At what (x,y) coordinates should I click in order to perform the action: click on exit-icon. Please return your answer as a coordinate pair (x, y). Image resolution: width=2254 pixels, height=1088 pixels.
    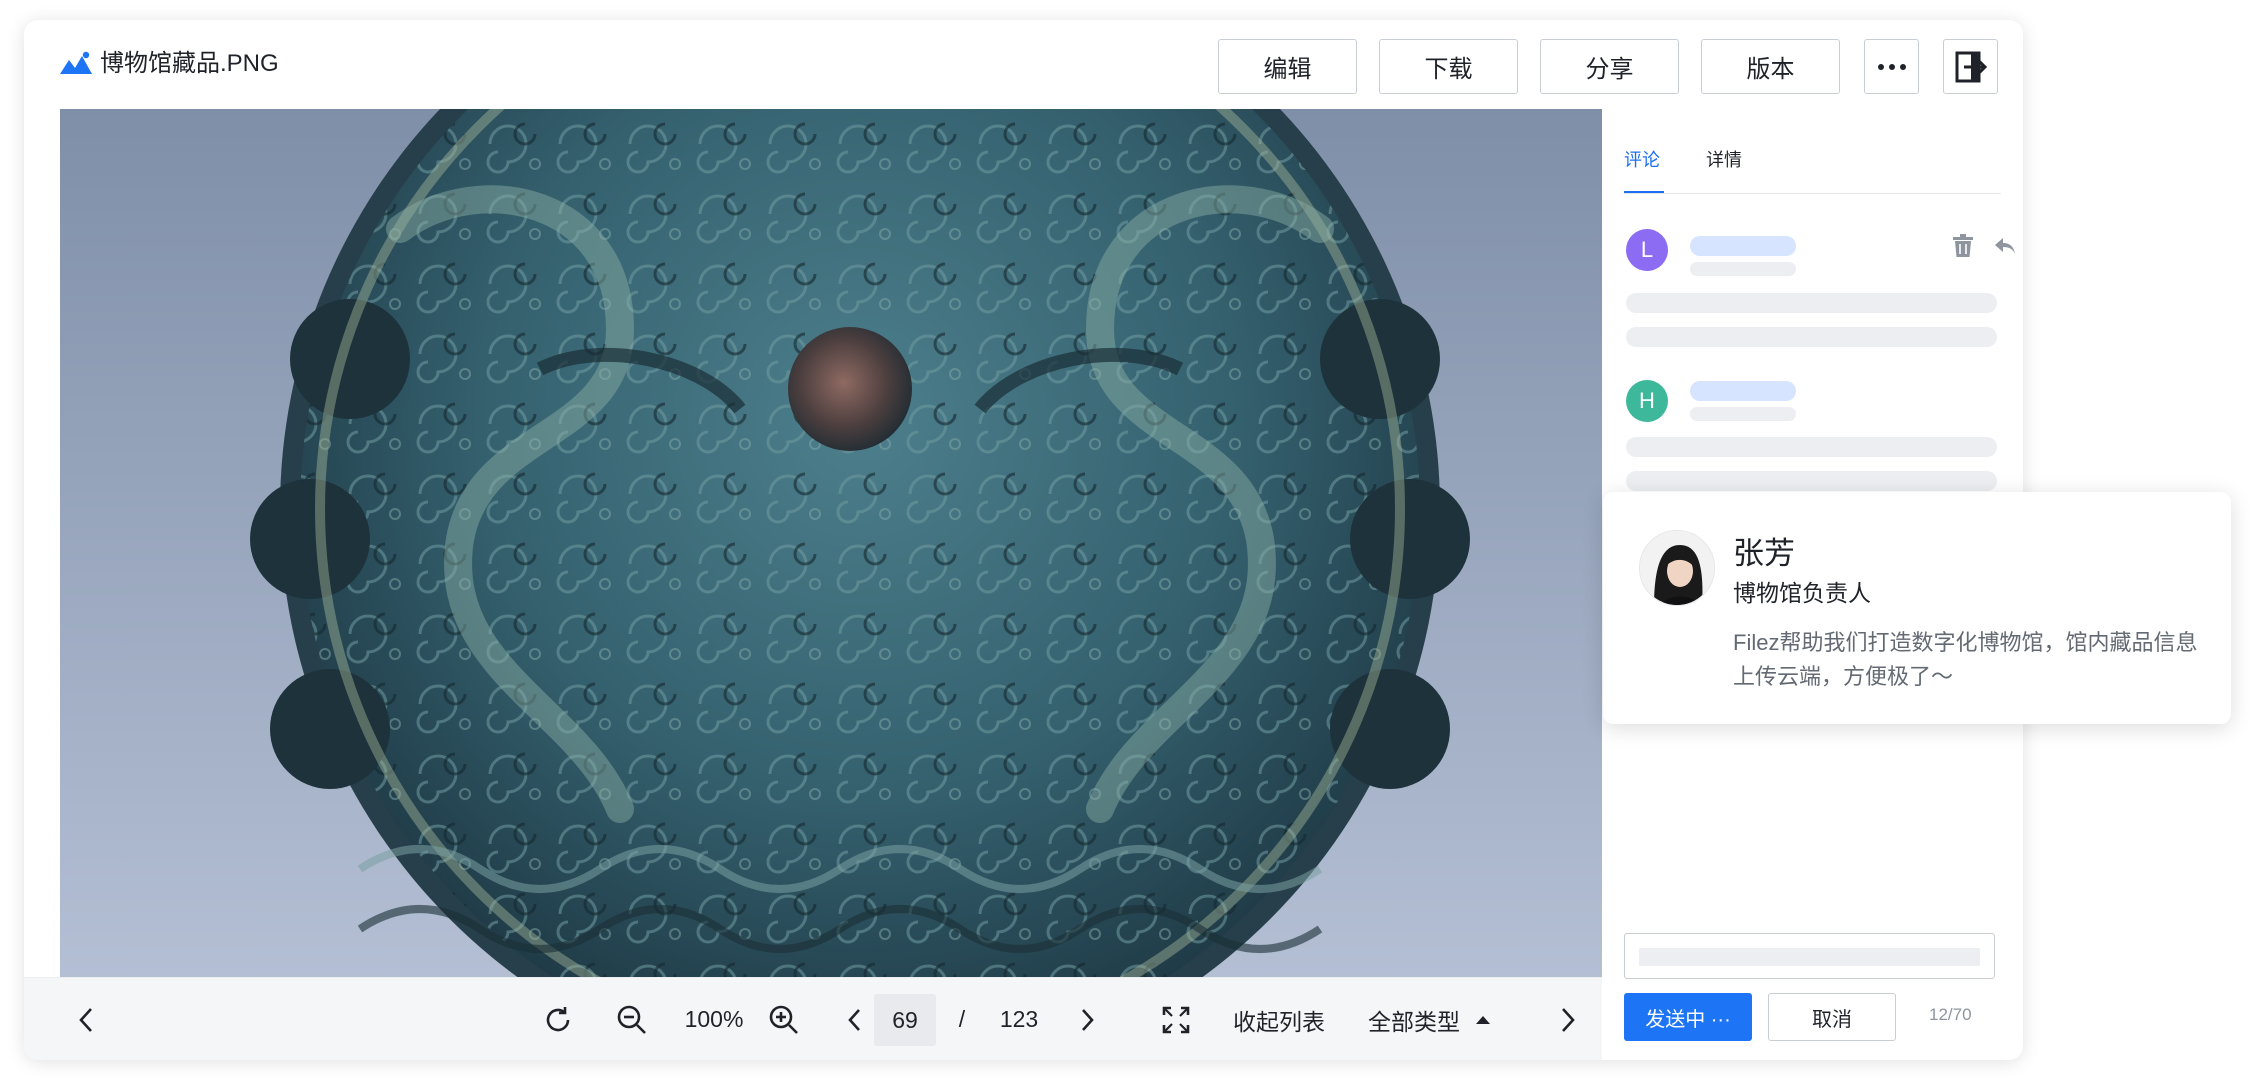
    Looking at the image, I should click on (1971, 66).